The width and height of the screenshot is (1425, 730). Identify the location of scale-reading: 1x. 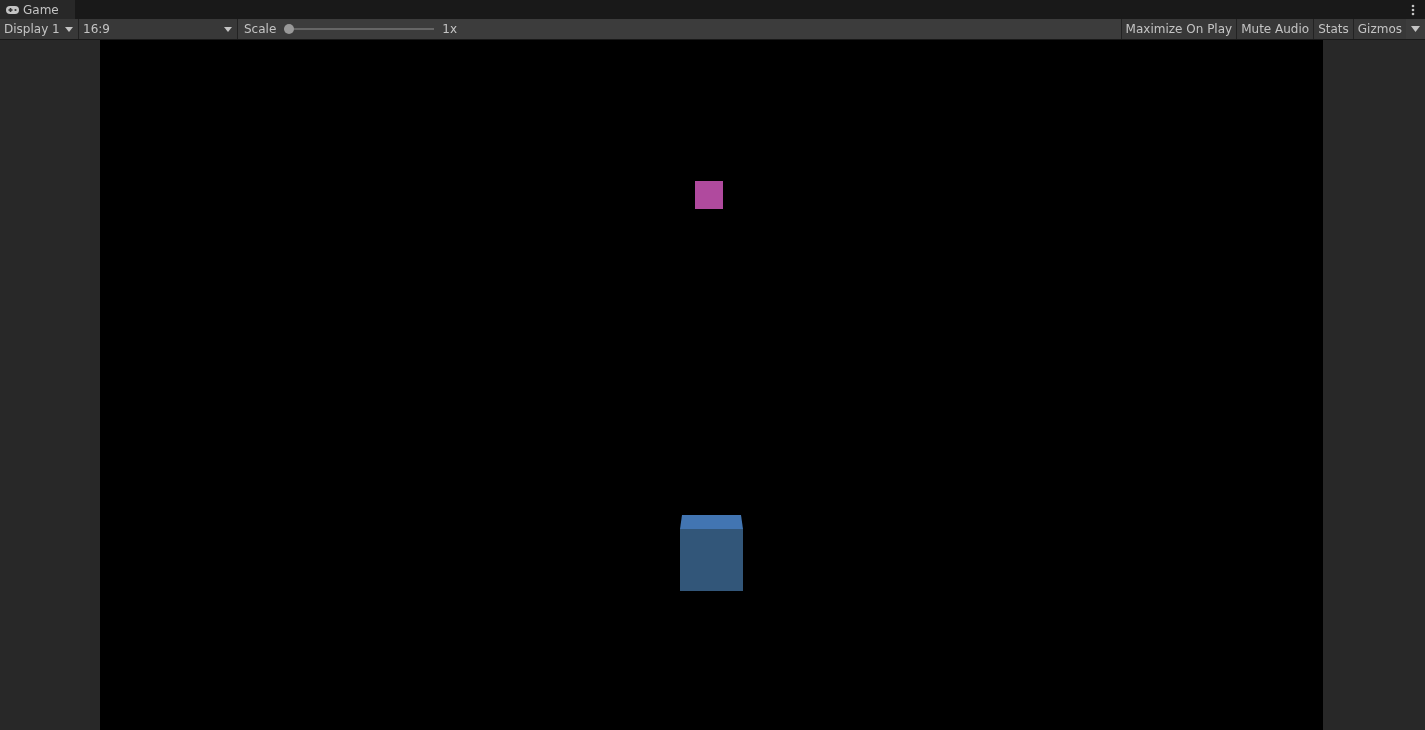
(450, 29).